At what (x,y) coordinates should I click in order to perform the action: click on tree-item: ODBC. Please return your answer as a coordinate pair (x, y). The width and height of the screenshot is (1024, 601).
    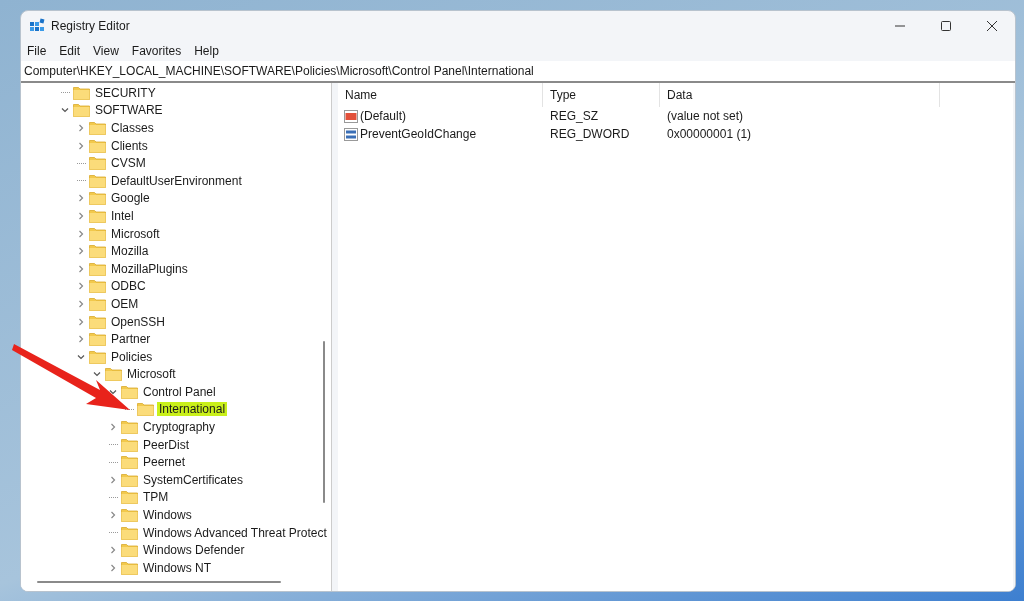
    Looking at the image, I should click on (128, 286).